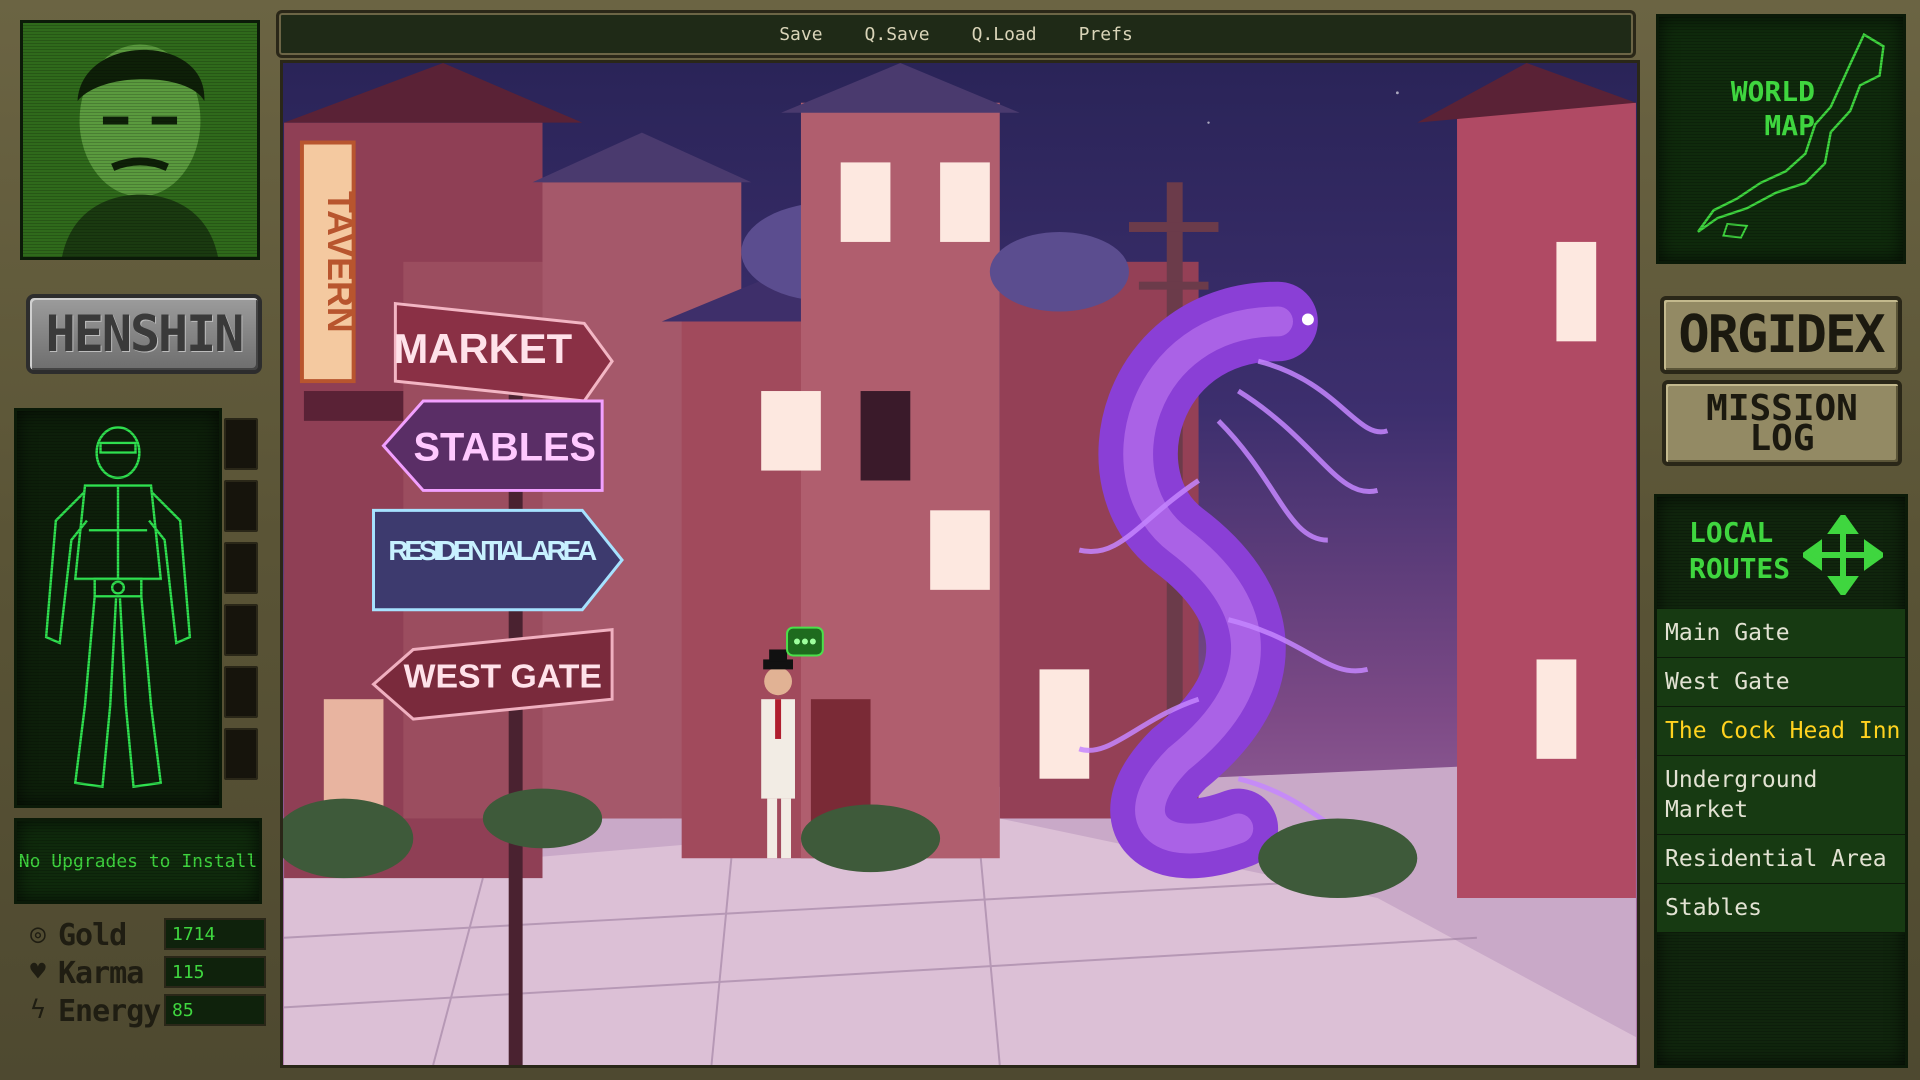  Describe the element at coordinates (1740, 550) in the screenshot. I see `local-routes-title: LOCAL ROUTES` at that location.